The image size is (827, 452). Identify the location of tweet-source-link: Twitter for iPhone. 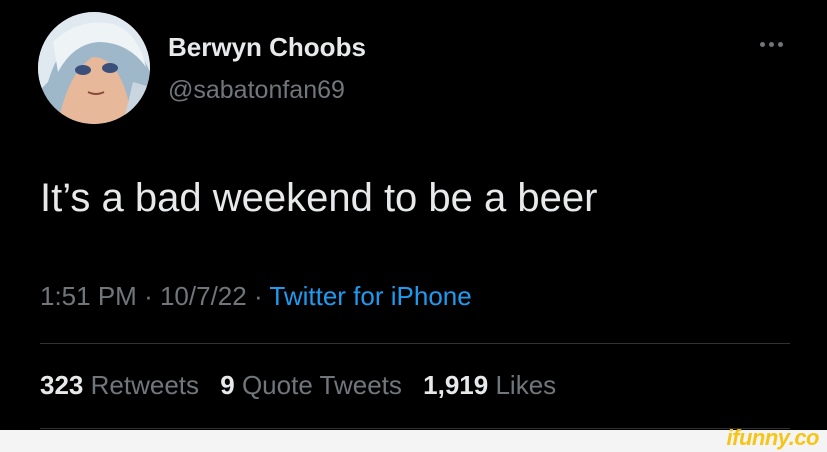
(370, 296).